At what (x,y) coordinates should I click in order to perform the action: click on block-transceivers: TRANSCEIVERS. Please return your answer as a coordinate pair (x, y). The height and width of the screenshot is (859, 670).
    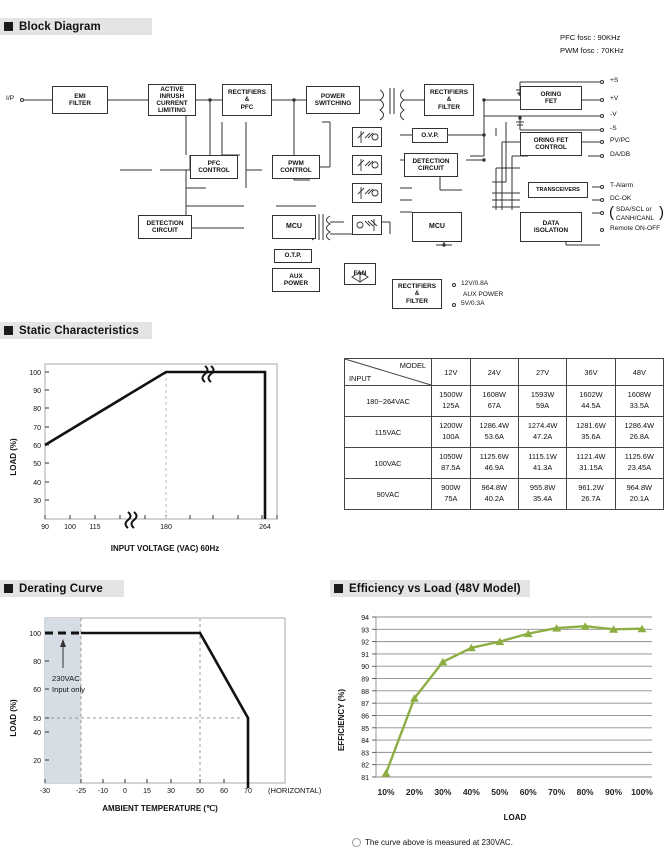
    Looking at the image, I should click on (558, 190).